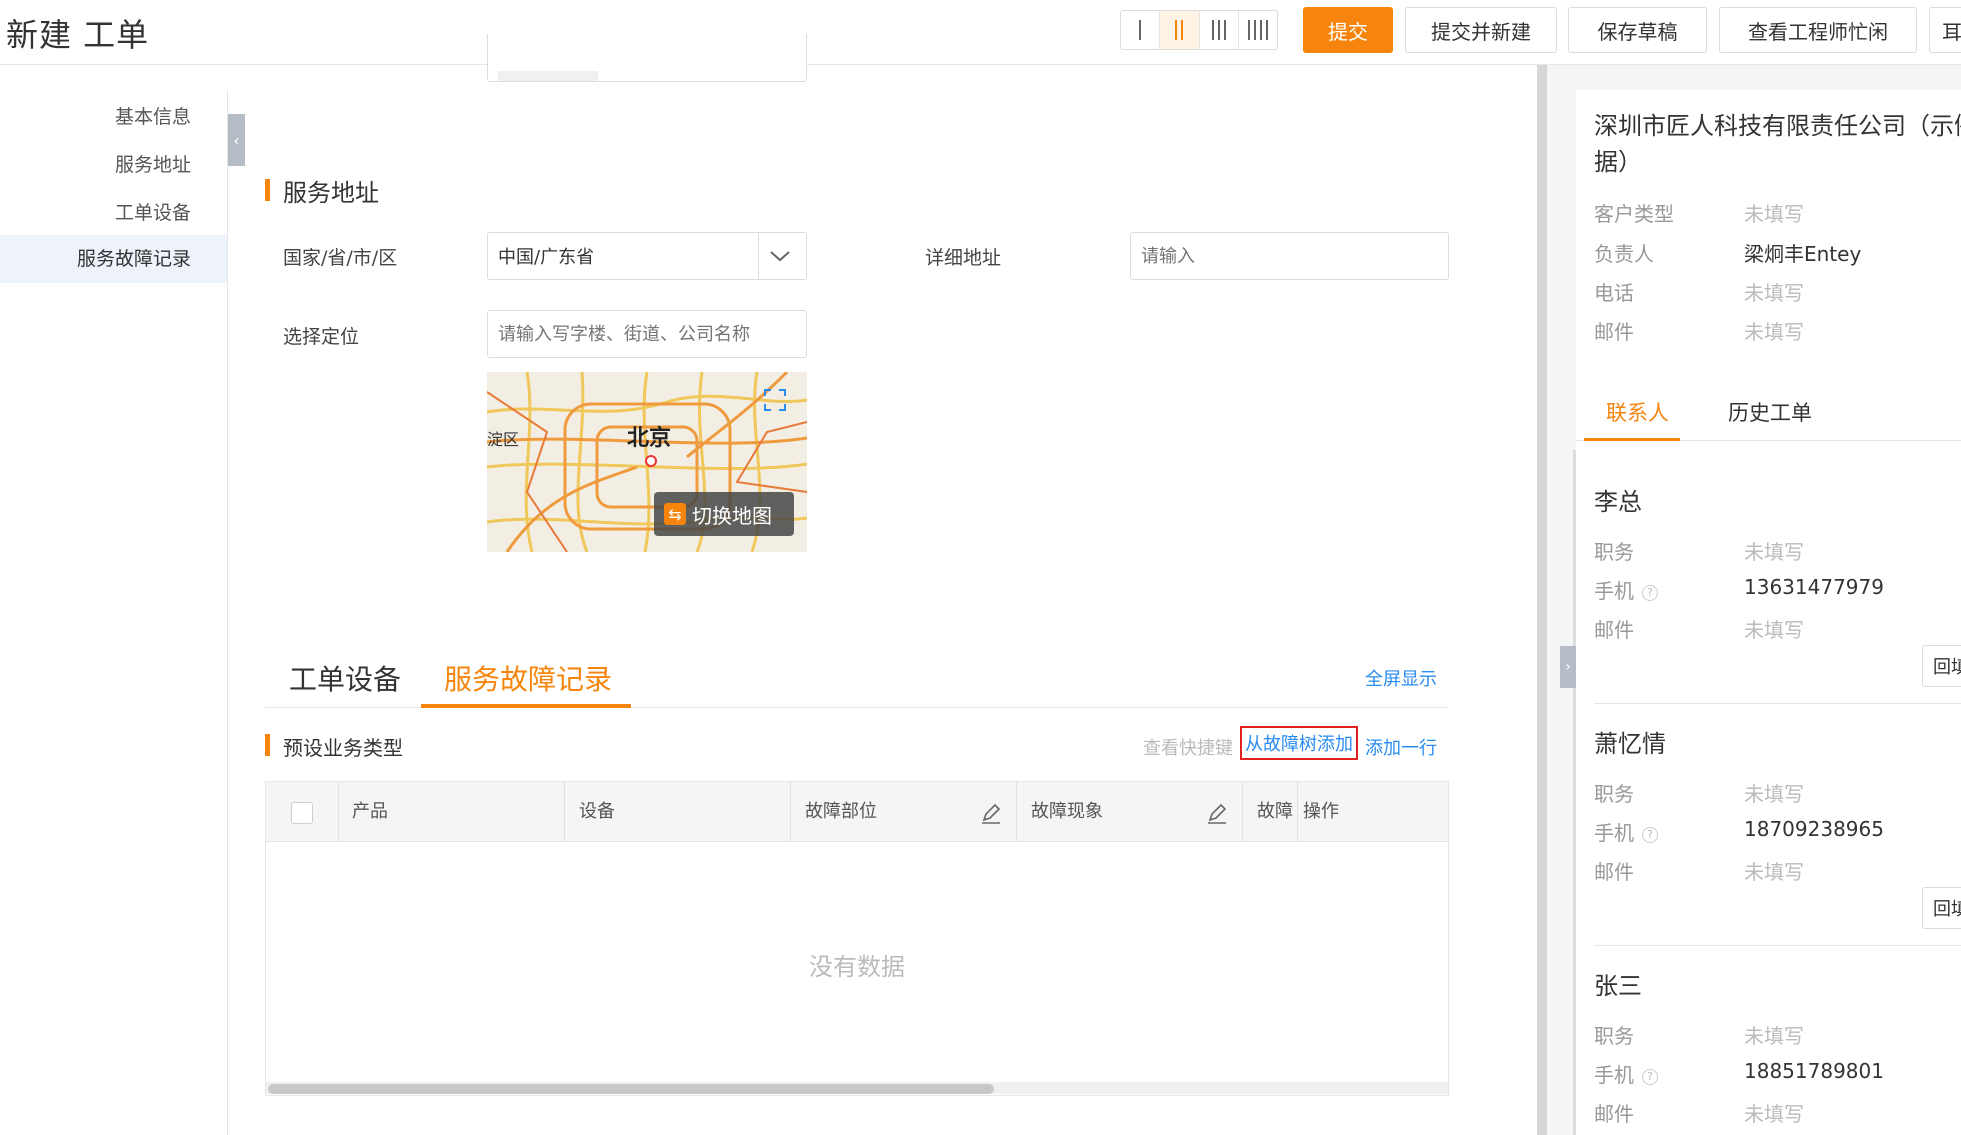 Image resolution: width=1961 pixels, height=1135 pixels. I want to click on column-header-equipment: 设备, so click(597, 811).